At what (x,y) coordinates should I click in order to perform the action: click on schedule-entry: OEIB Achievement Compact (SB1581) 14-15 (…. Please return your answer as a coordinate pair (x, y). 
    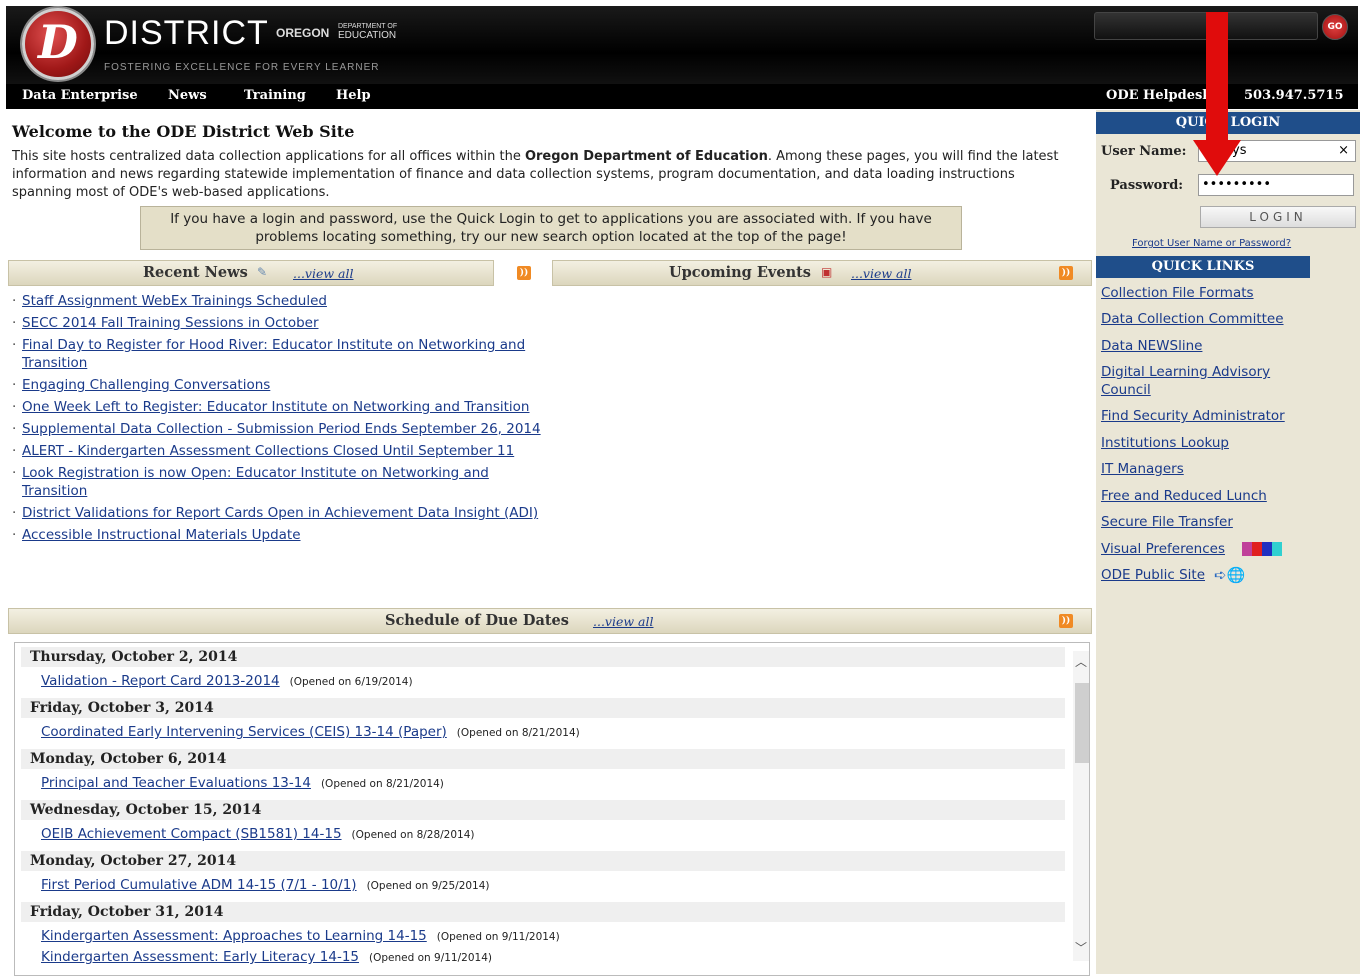
    Looking at the image, I should click on (258, 834).